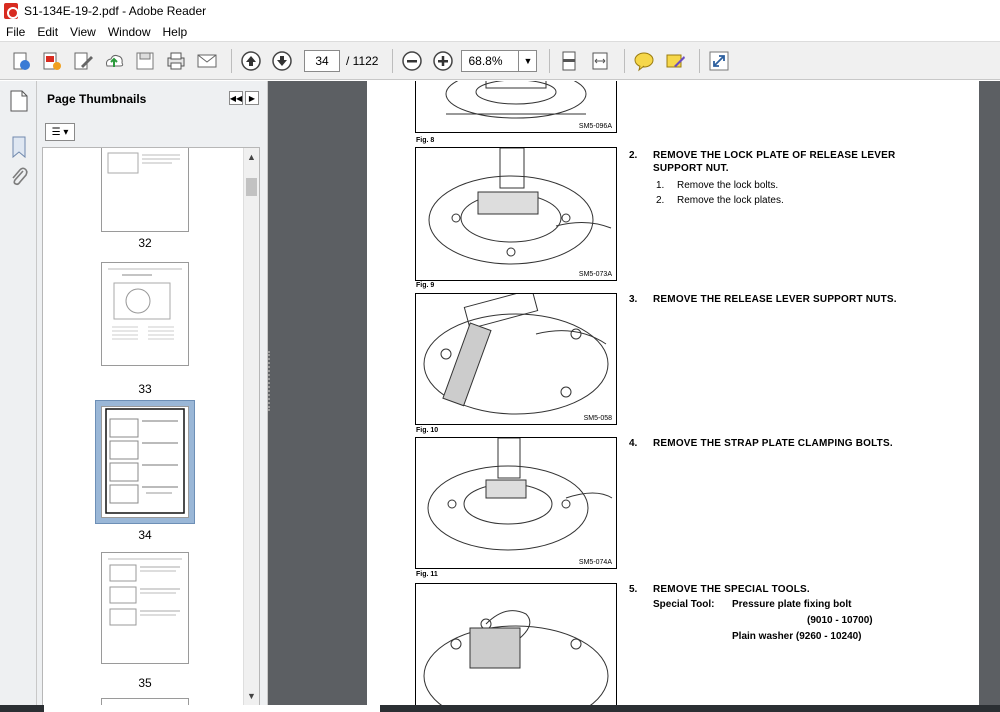 This screenshot has width=1000, height=712. What do you see at coordinates (516, 214) in the screenshot?
I see `figure-8: SM5-073A` at bounding box center [516, 214].